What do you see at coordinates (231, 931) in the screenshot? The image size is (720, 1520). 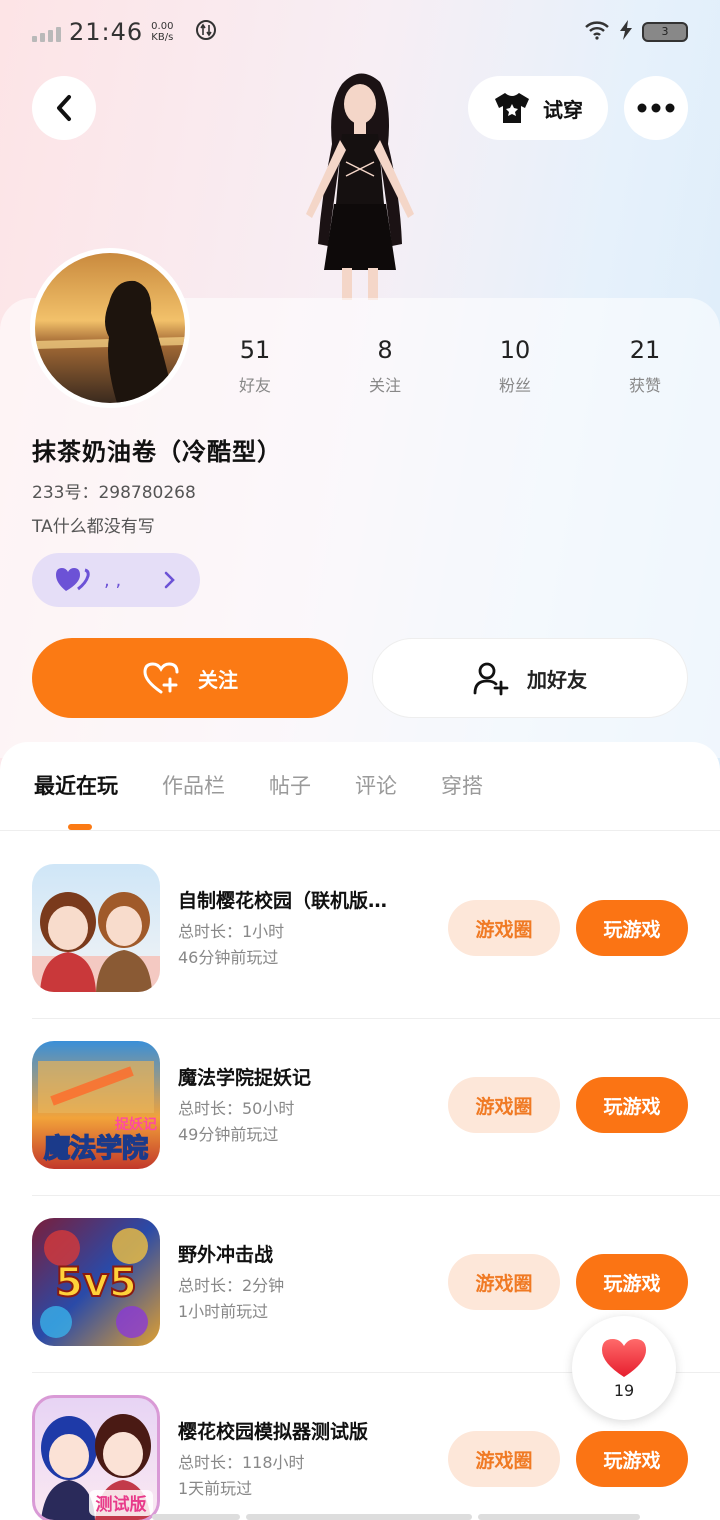 I see `game-duration: 总时长：1小时` at bounding box center [231, 931].